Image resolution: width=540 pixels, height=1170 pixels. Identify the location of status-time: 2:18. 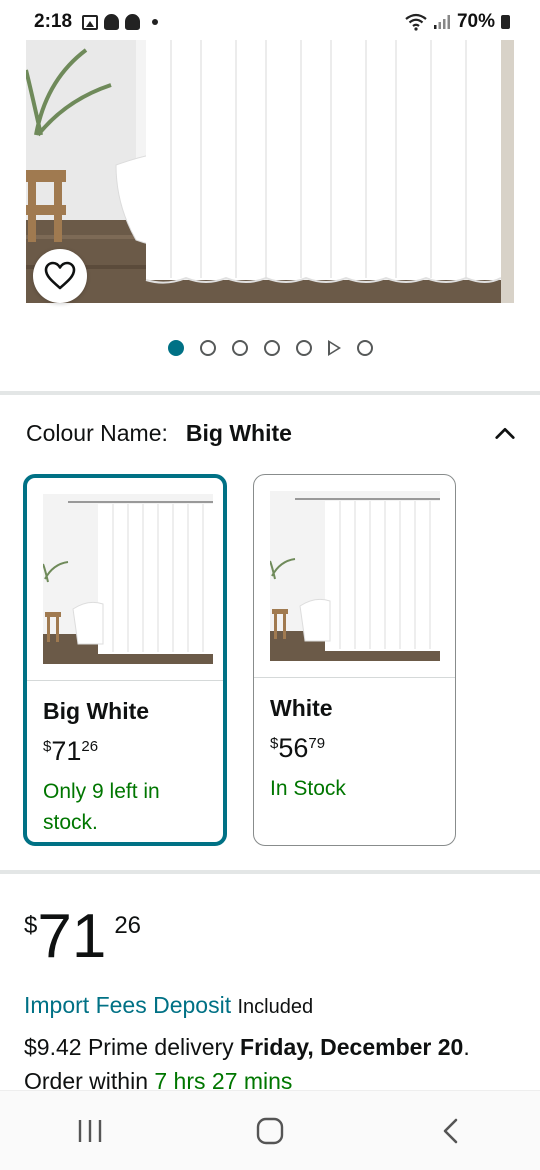
(53, 21).